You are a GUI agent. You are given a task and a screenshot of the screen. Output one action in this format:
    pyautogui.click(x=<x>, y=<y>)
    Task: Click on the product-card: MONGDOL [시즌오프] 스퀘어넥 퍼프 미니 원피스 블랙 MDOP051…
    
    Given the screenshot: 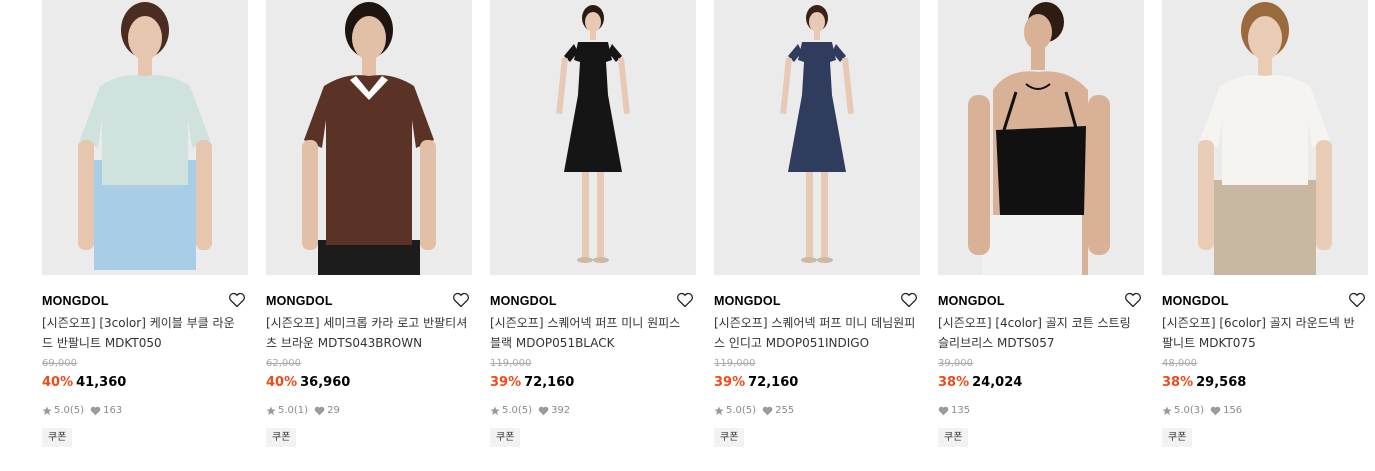 What is the action you would take?
    pyautogui.click(x=593, y=223)
    